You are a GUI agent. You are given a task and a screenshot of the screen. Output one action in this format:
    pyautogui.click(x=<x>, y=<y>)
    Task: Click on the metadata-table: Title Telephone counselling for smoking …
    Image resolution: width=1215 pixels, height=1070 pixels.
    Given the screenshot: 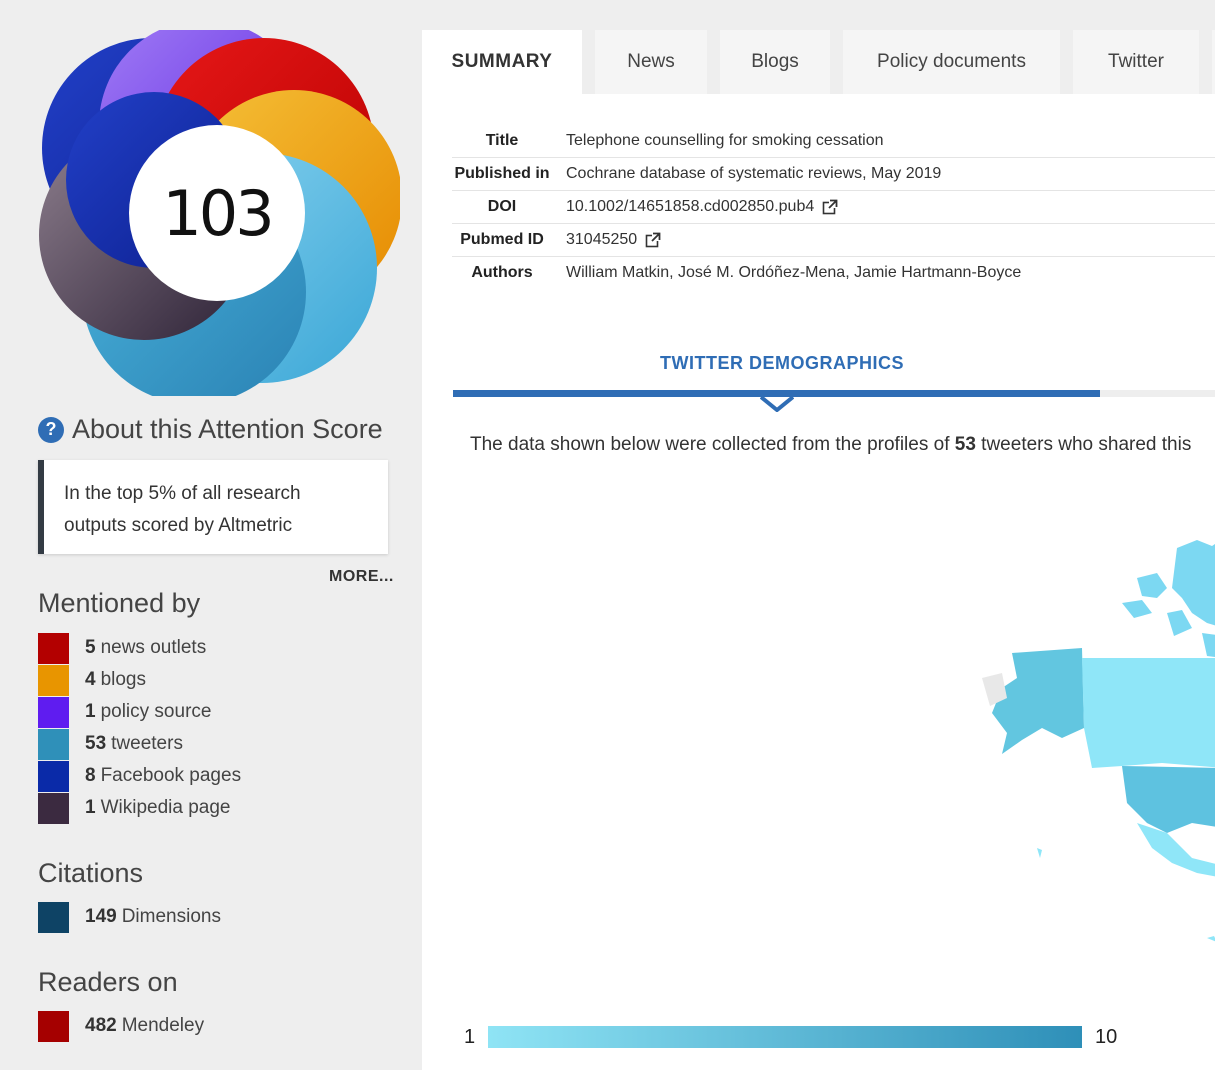 What is the action you would take?
    pyautogui.click(x=833, y=207)
    